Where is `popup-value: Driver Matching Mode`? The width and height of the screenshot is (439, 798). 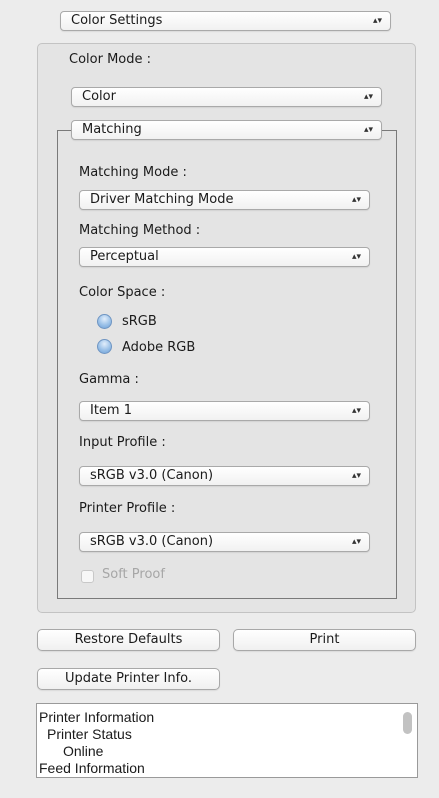 popup-value: Driver Matching Mode is located at coordinates (162, 199).